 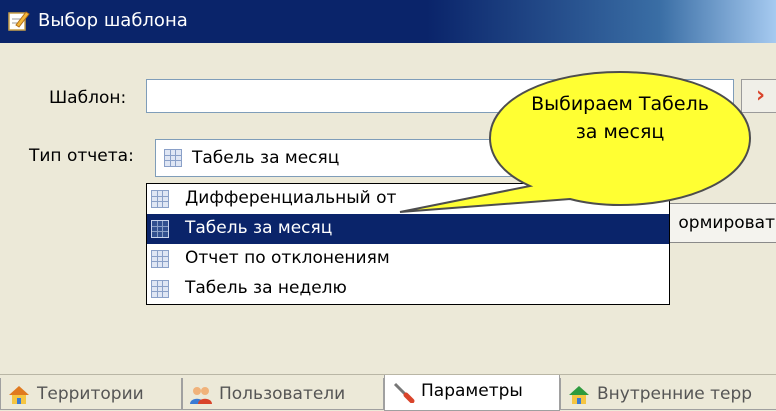 I want to click on dropdown-item-selected: Табель за месяц, so click(x=408, y=229).